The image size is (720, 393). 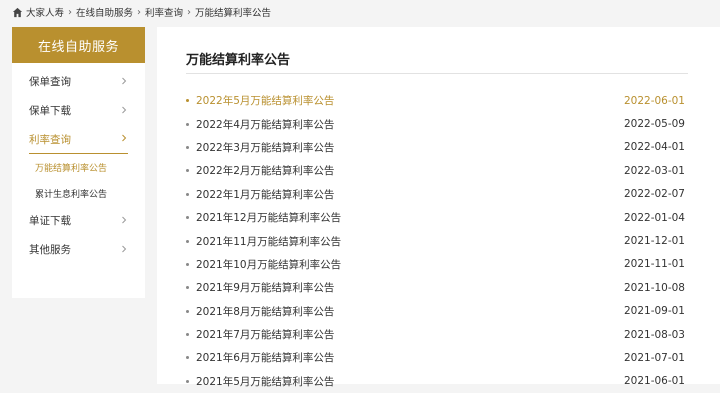 I want to click on notice-date: 2021-11-01, so click(x=654, y=264).